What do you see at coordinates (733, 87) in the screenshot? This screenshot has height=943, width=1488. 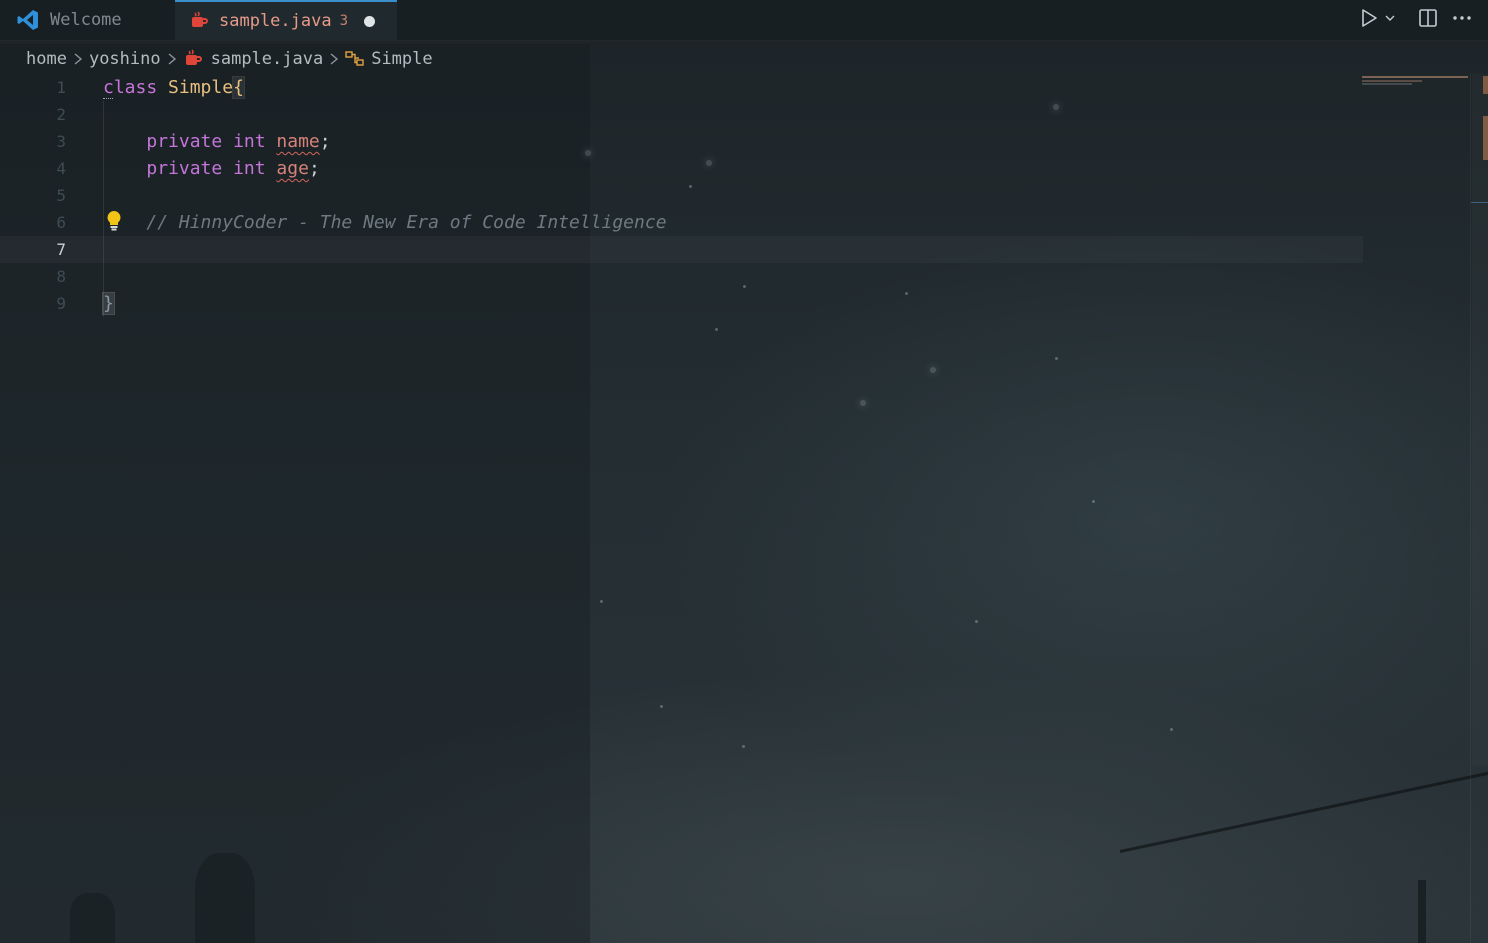 I see `code-line-1: class Simple{` at bounding box center [733, 87].